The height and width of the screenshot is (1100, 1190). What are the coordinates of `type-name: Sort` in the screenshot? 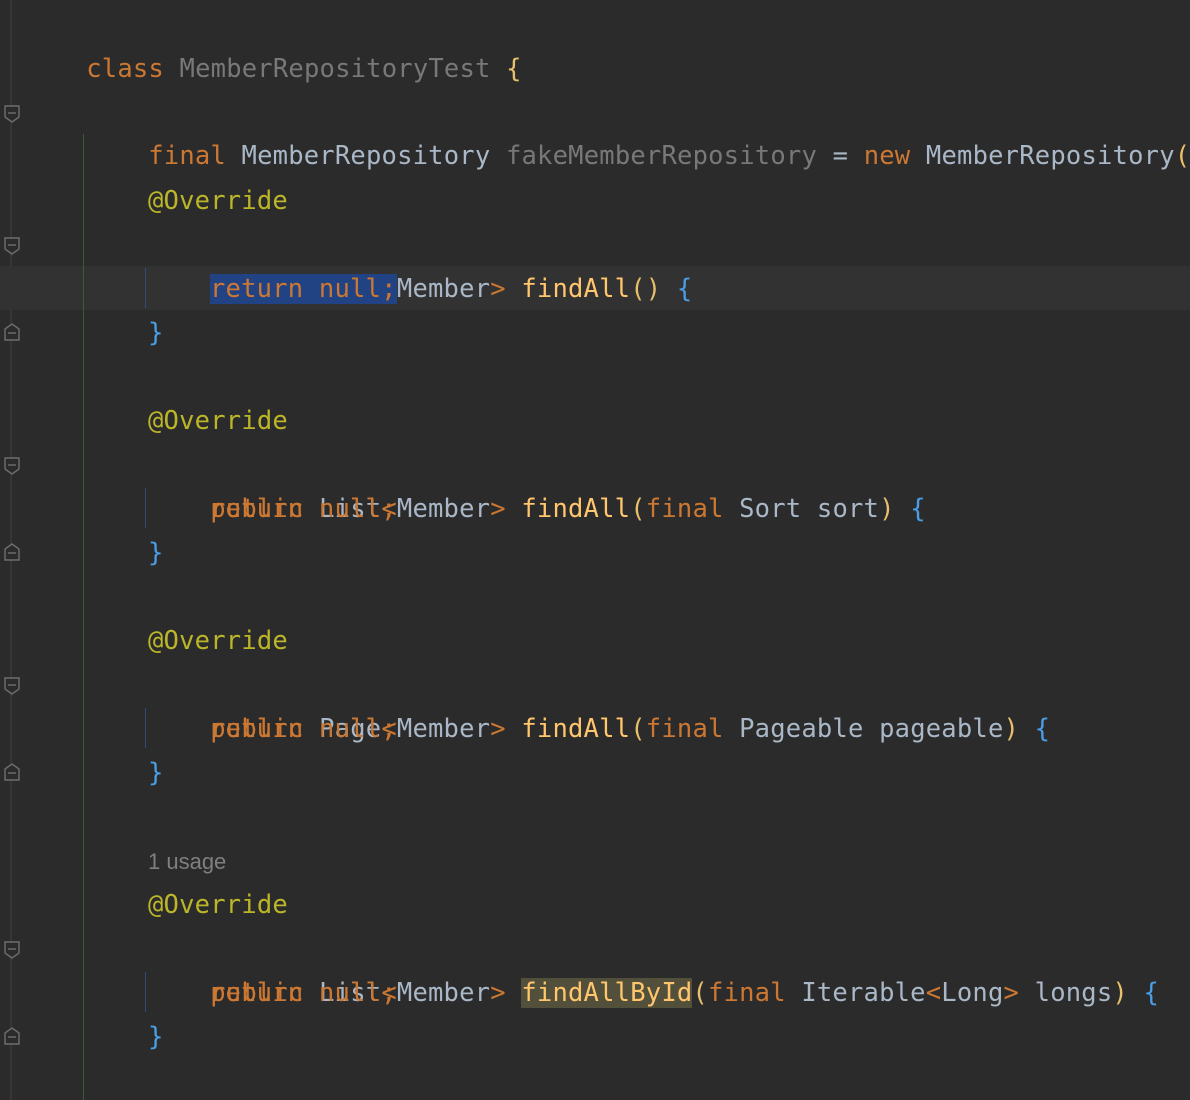 It's located at (770, 509).